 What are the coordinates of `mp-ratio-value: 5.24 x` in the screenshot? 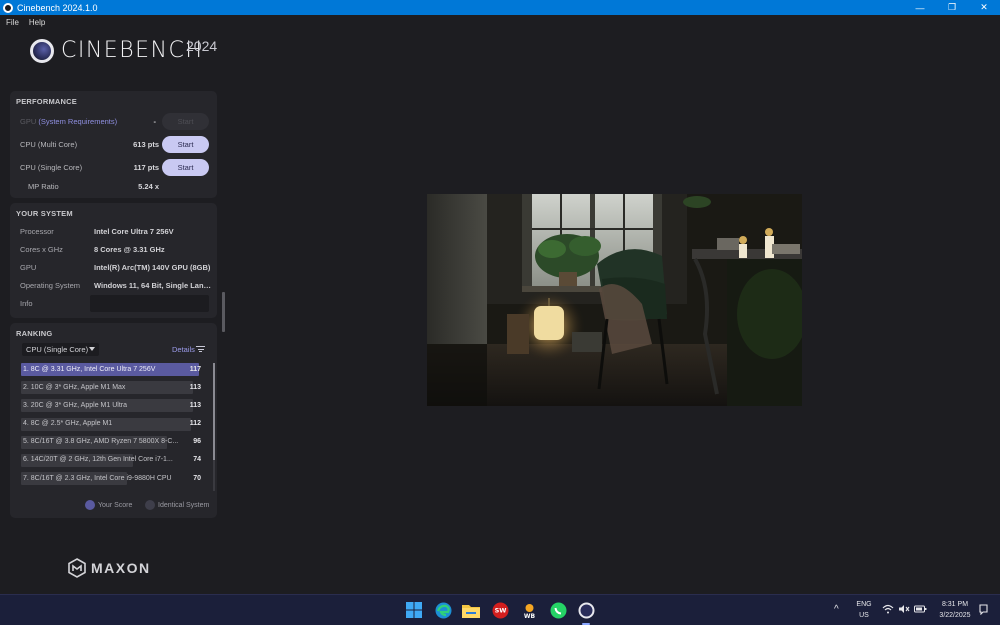 It's located at (148, 186).